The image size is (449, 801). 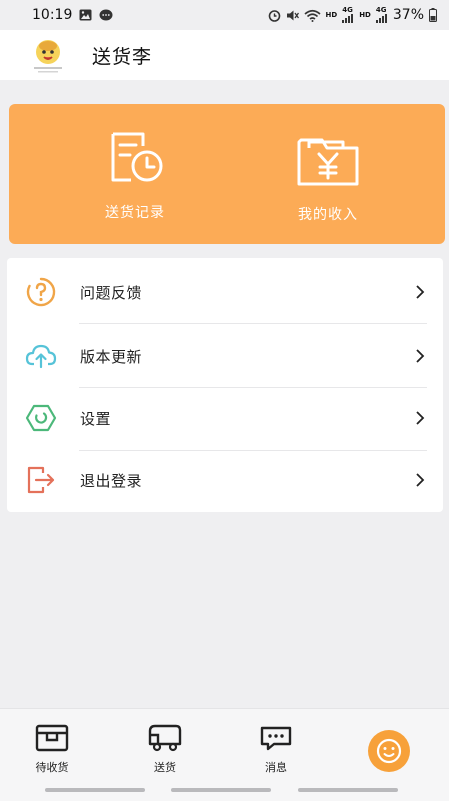 I want to click on mascot-avatar-icon, so click(x=48, y=55).